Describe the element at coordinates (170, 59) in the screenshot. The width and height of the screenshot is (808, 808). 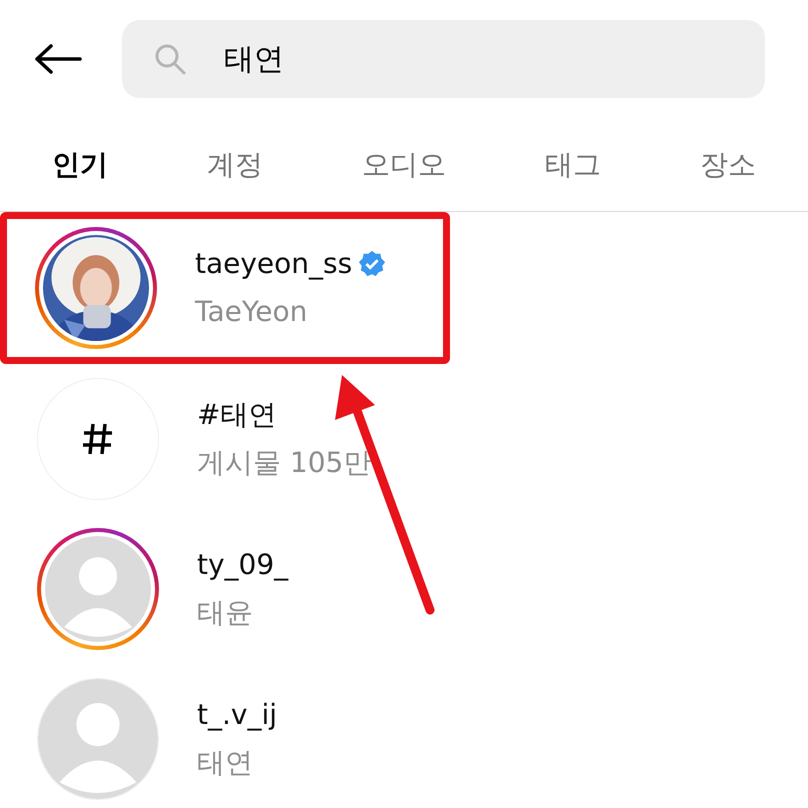
I see `search-icon` at that location.